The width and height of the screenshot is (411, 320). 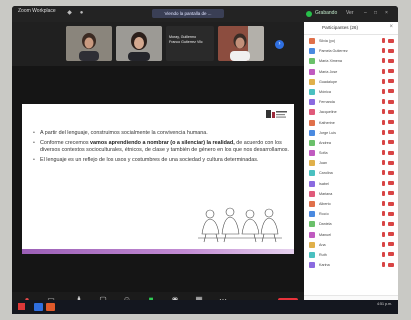 What do you see at coordinates (325, 234) in the screenshot?
I see `participant-name: Manuel` at bounding box center [325, 234].